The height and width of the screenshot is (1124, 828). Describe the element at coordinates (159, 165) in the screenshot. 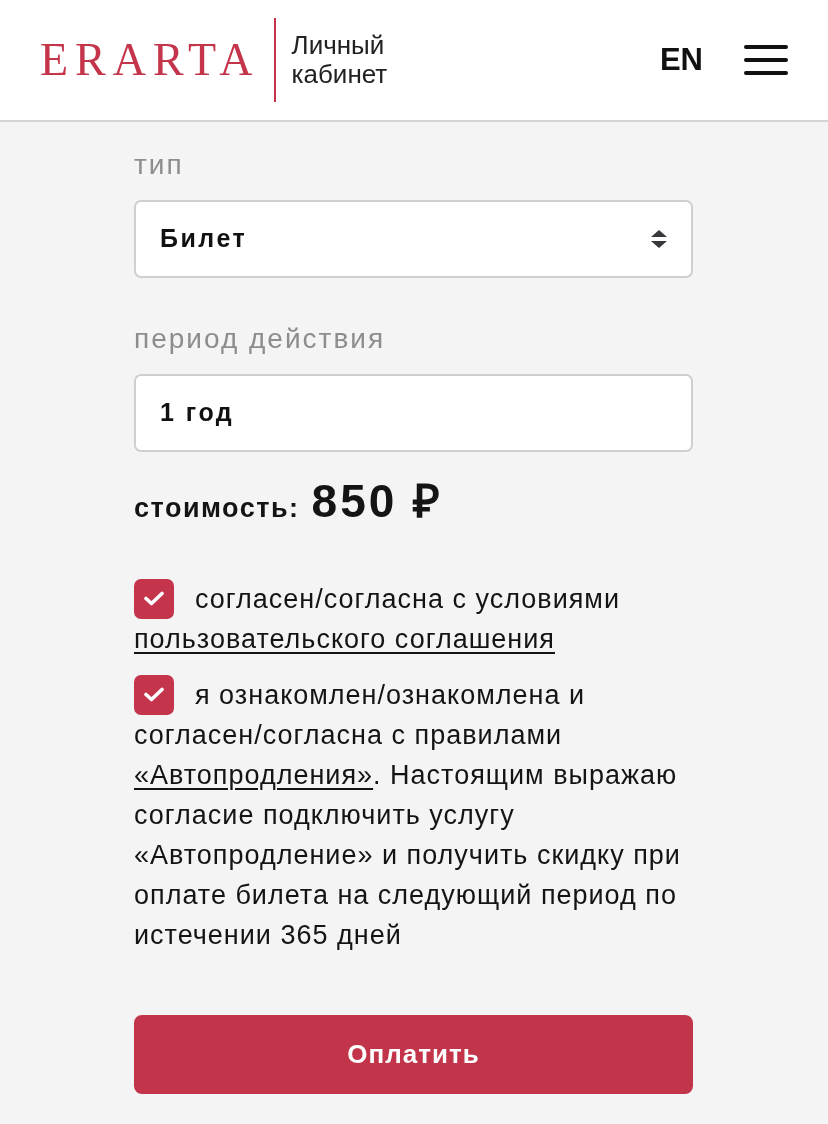

I see `field-label: тип` at that location.